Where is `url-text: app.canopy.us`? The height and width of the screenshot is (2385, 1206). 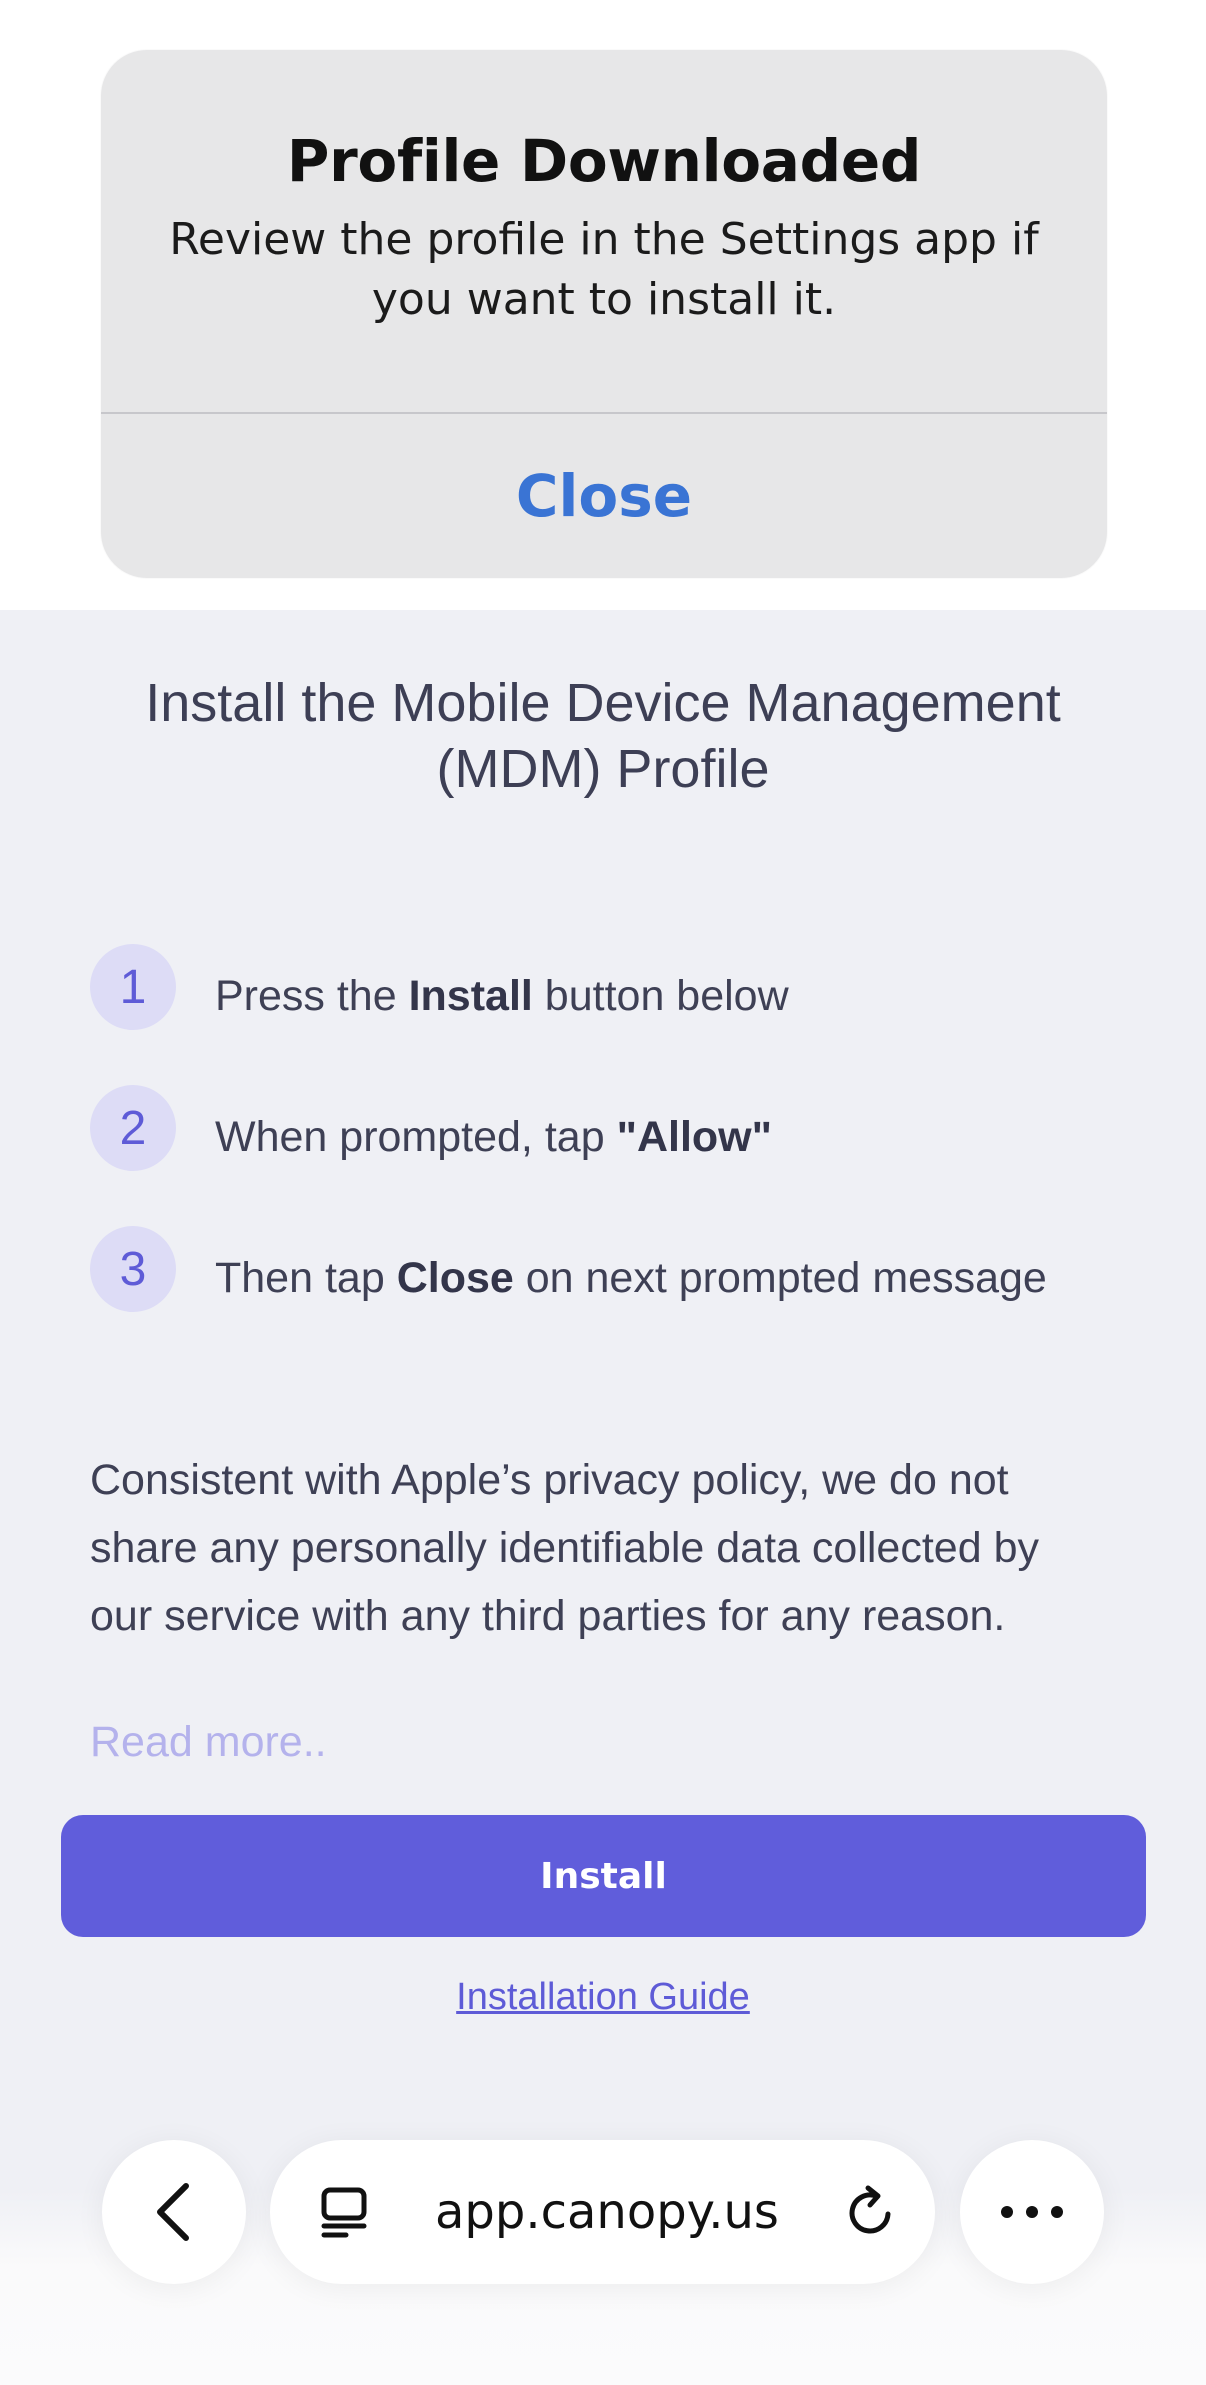
url-text: app.canopy.us is located at coordinates (607, 2212).